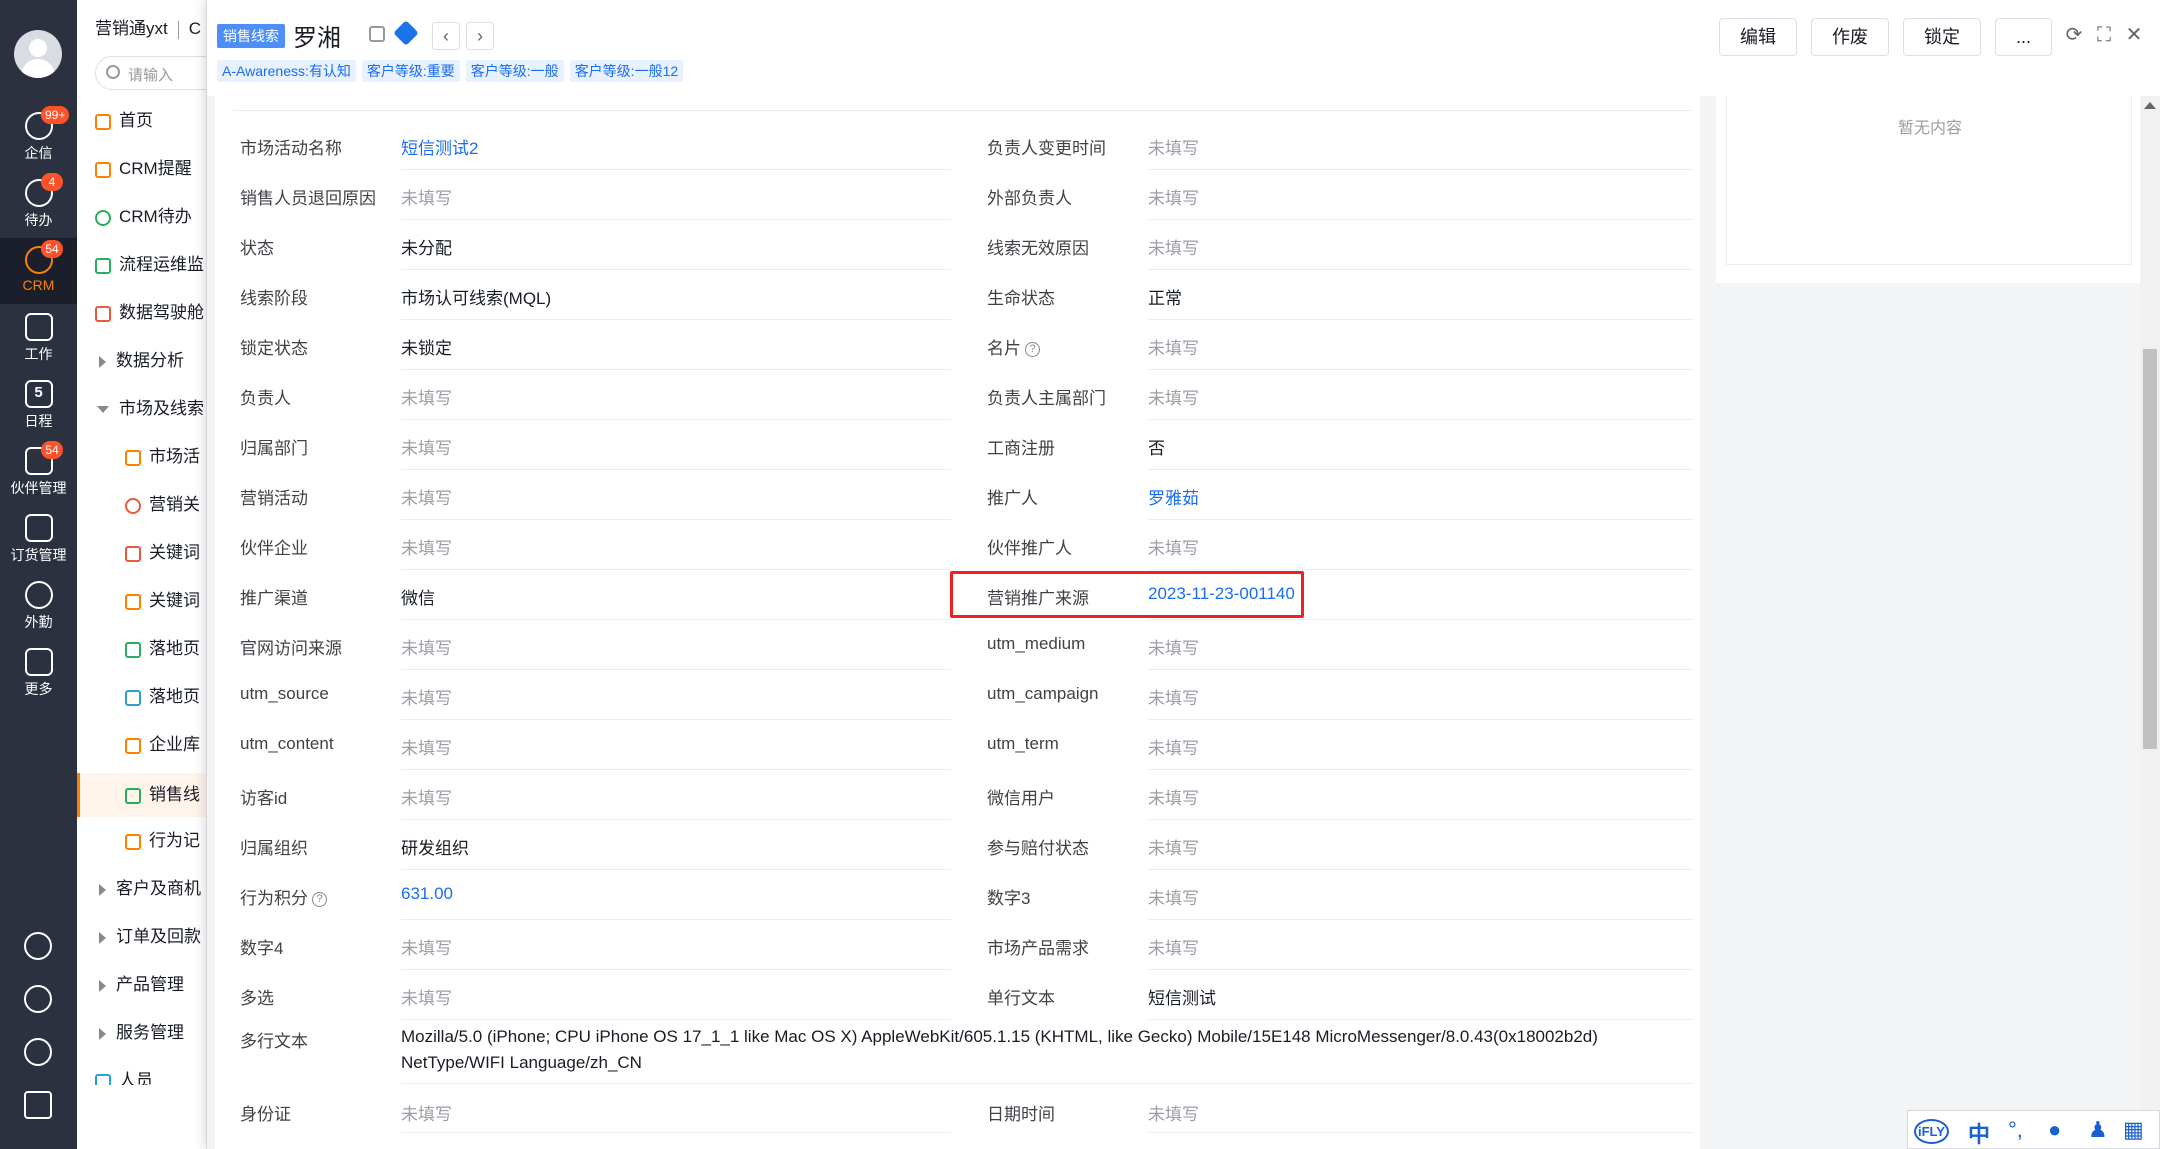  Describe the element at coordinates (38, 946) in the screenshot. I see `help-icon` at that location.